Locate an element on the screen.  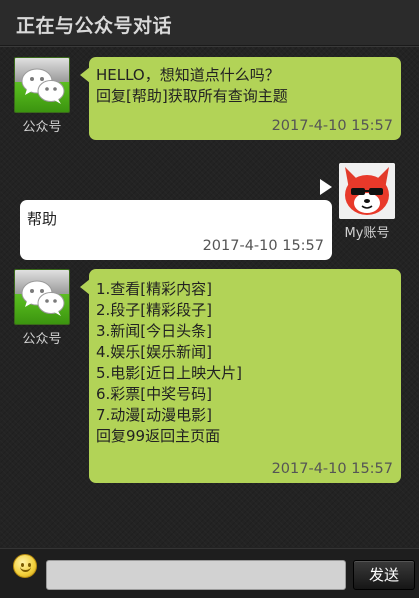
message-bubble: 帮助 2017-4-10 15:57 is located at coordinates (176, 230).